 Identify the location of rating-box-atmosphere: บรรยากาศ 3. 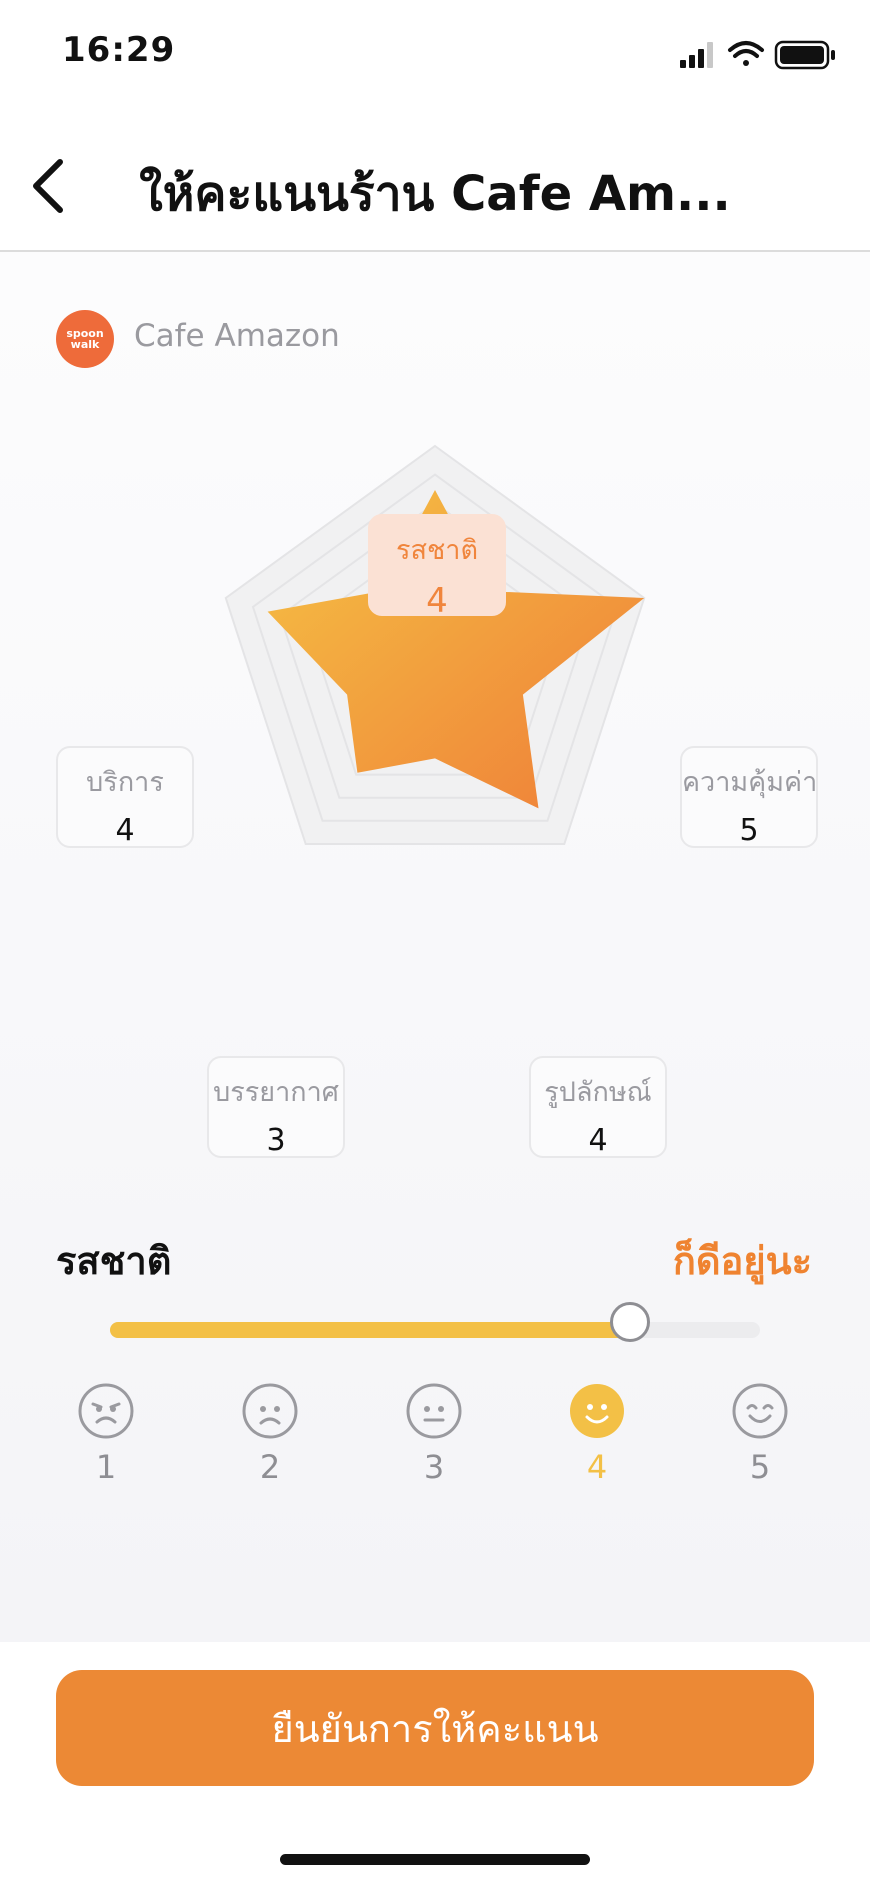
(276, 1107).